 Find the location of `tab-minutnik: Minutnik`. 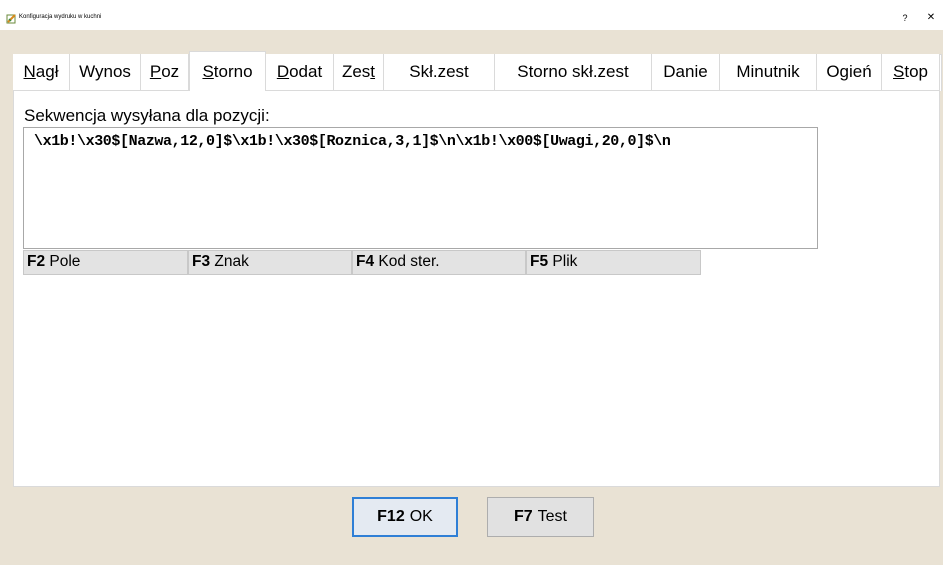

tab-minutnik: Minutnik is located at coordinates (768, 72).